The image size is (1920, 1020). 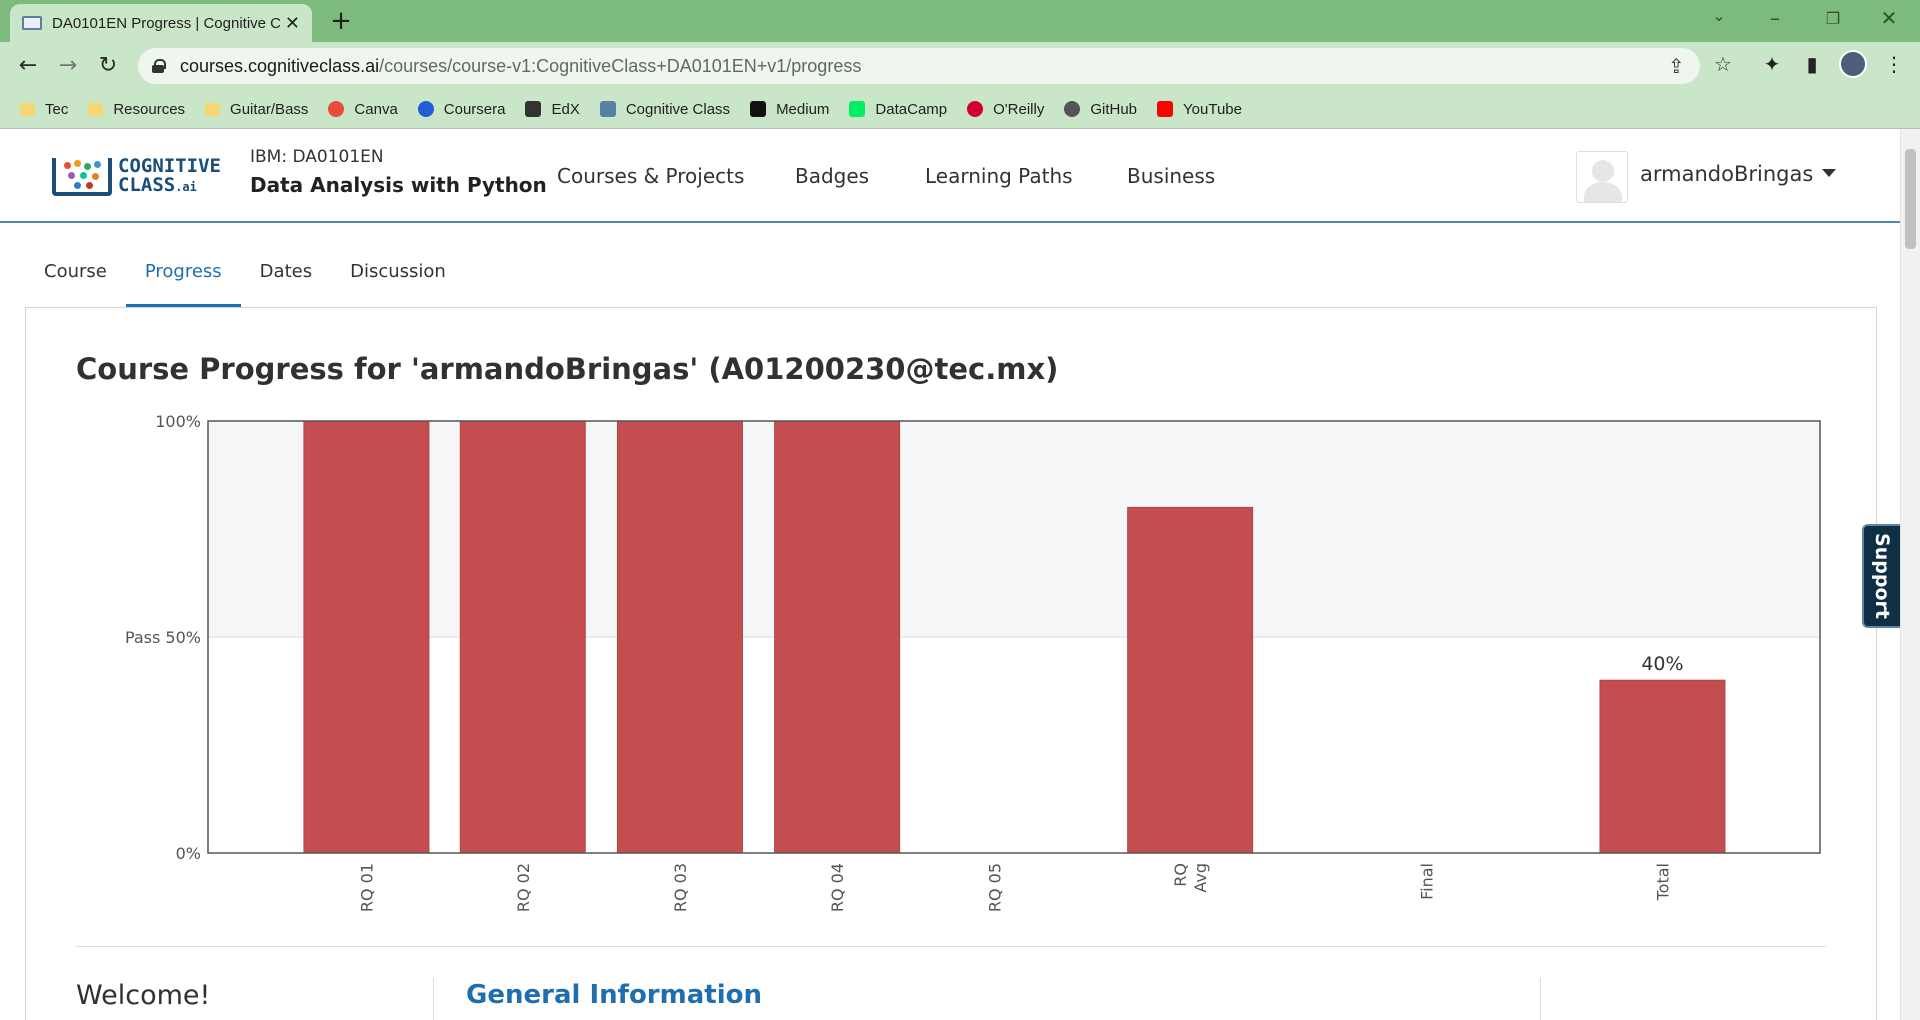 I want to click on nav-courses-projects: Courses & Projects, so click(x=650, y=176).